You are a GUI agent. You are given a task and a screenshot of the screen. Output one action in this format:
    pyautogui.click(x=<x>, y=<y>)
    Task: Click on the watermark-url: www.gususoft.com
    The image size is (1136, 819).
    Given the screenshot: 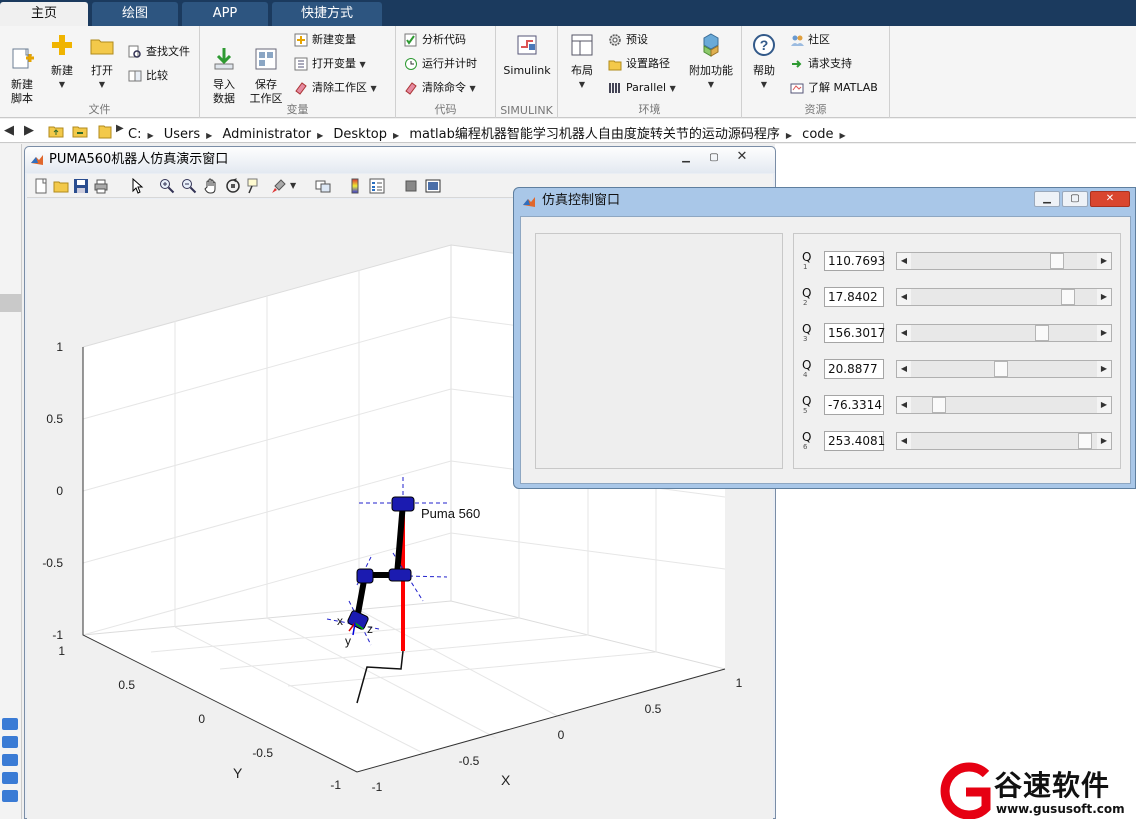 What is the action you would take?
    pyautogui.click(x=1060, y=809)
    